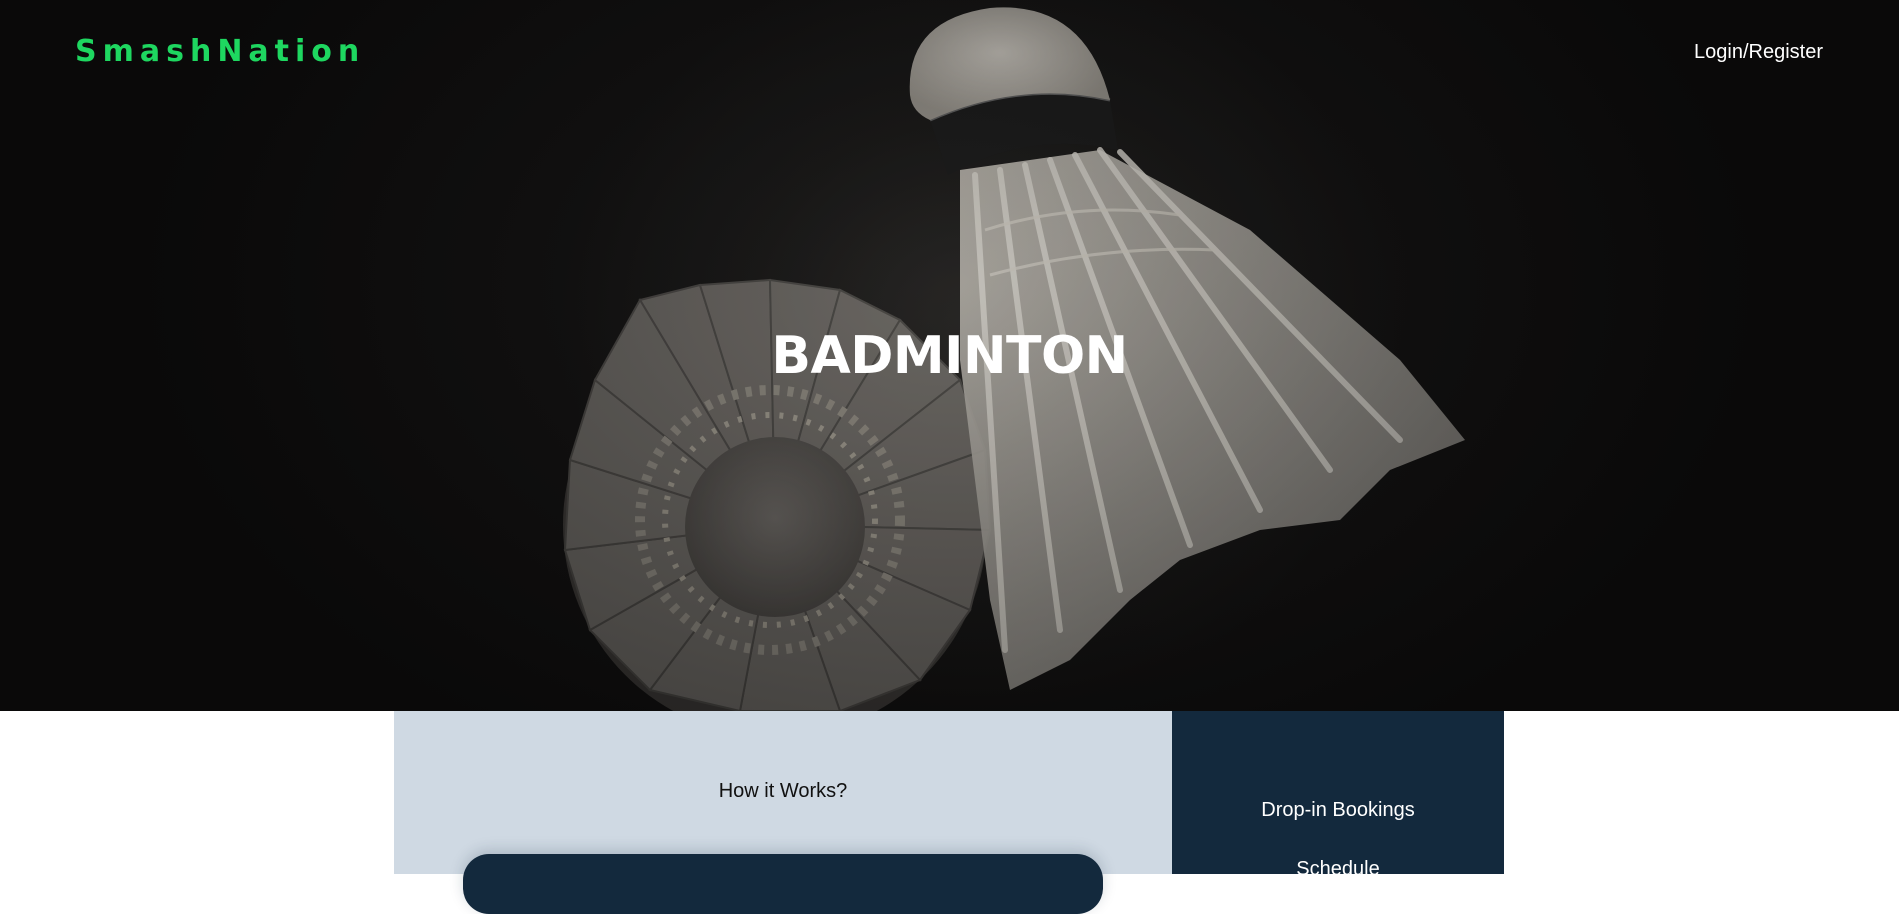  I want to click on hero-title: BADMINTON, so click(949, 356).